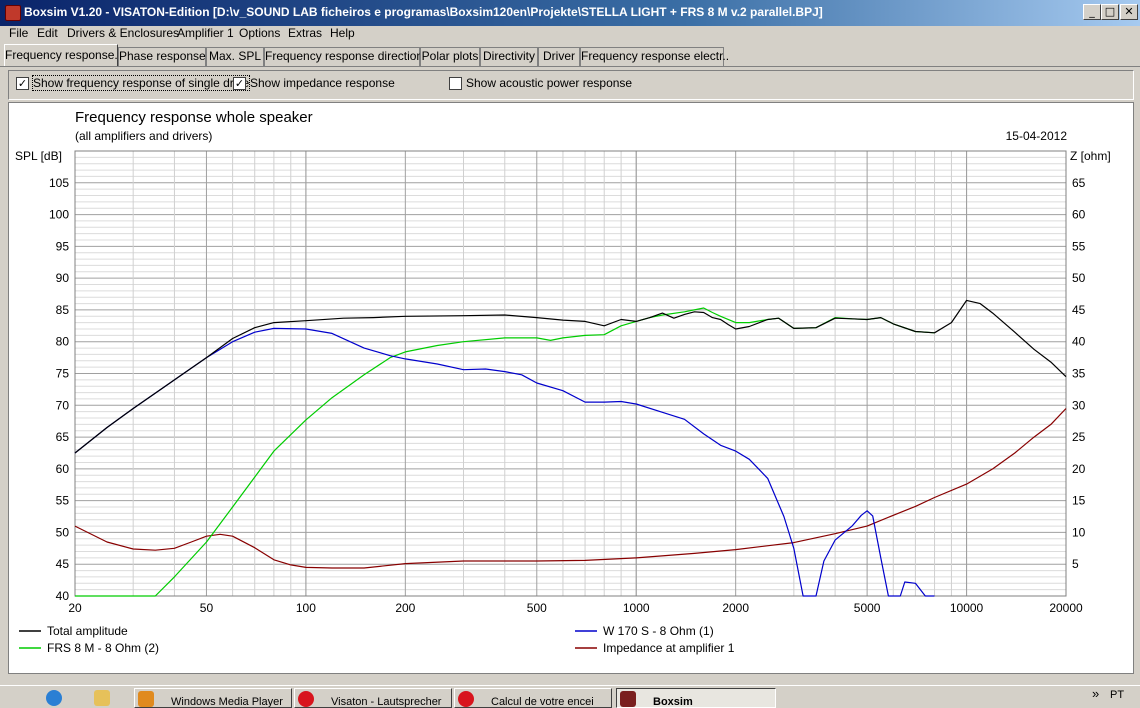 The height and width of the screenshot is (708, 1140). Describe the element at coordinates (1079, 278) in the screenshot. I see `y2-tick-label: 50` at that location.